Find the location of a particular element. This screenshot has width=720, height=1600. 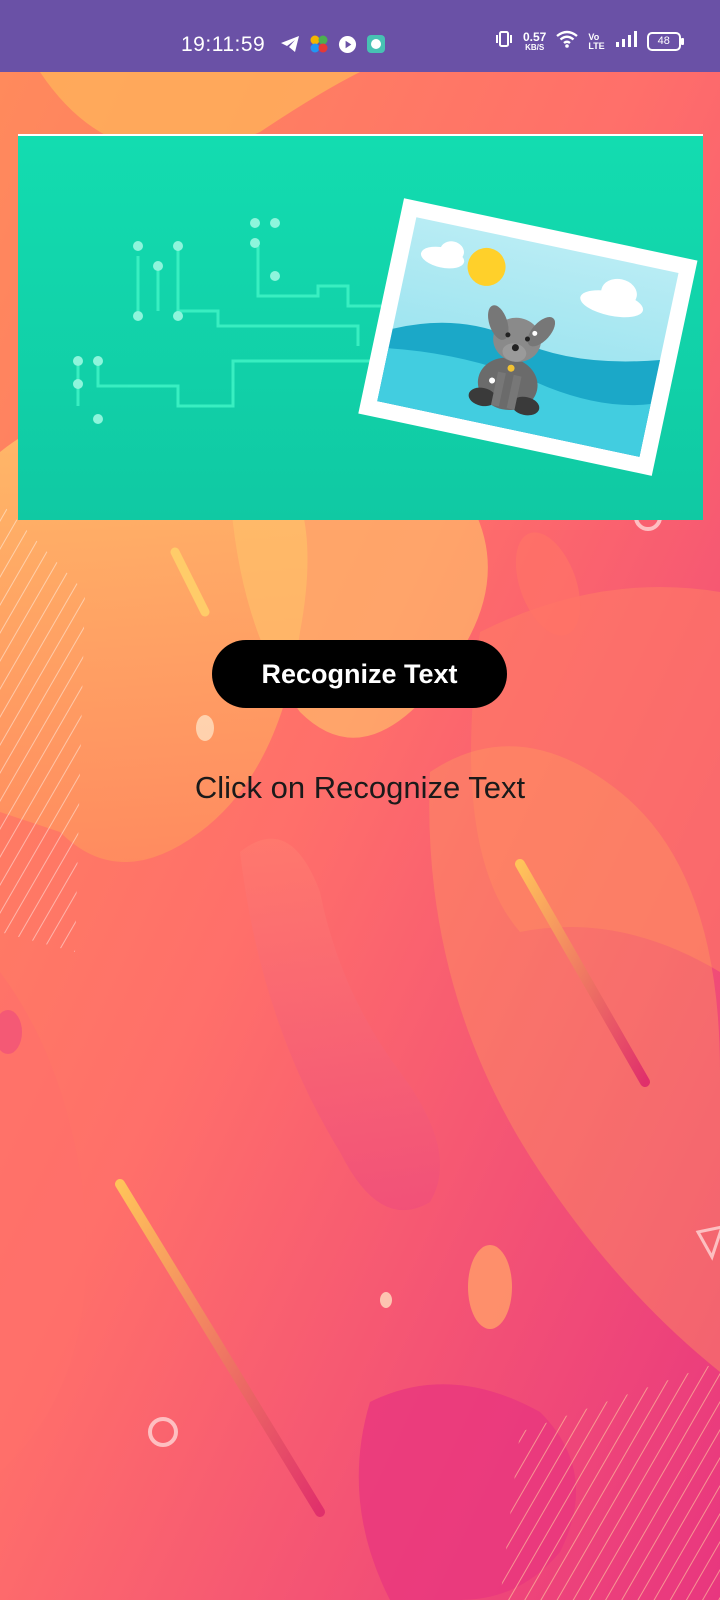

pinwheel-app-icon is located at coordinates (319, 46).